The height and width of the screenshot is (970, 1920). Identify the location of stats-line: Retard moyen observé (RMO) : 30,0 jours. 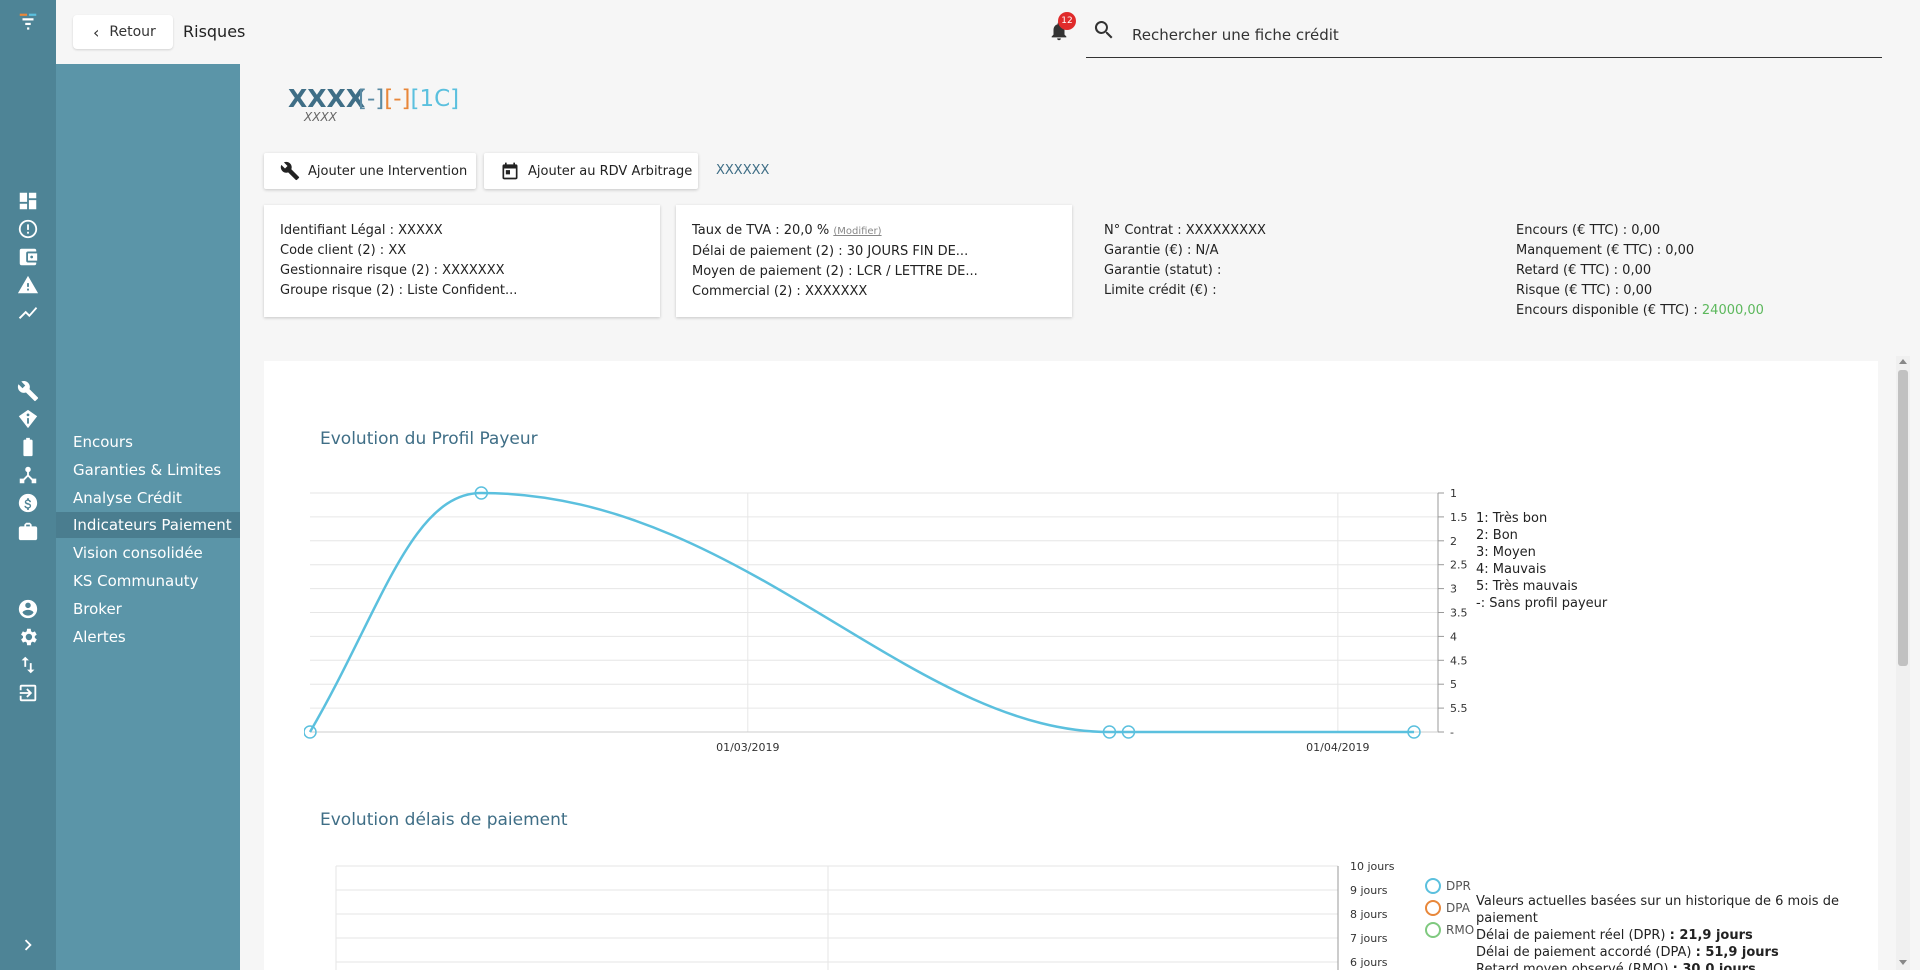
(1616, 966).